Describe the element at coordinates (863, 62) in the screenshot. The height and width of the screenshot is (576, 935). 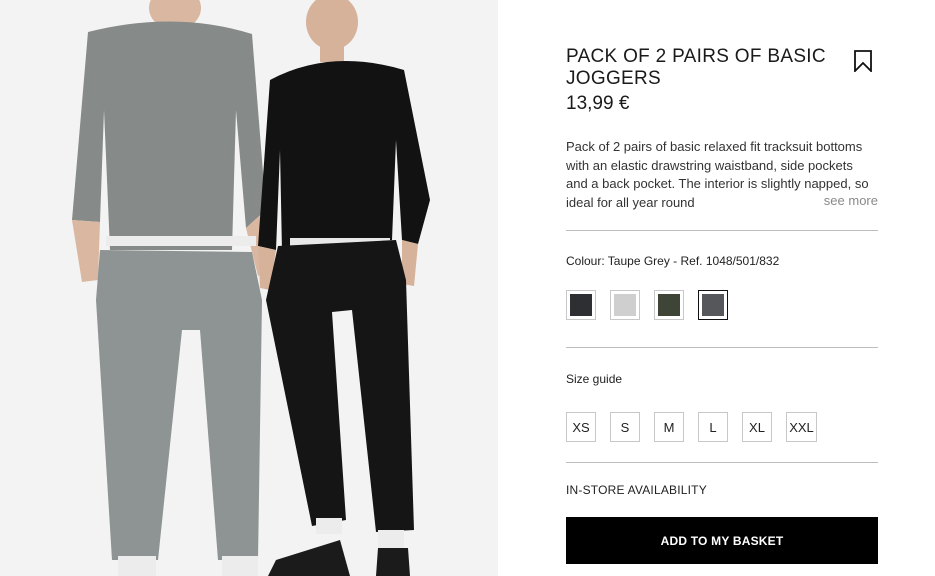
I see `bookmark-icon` at that location.